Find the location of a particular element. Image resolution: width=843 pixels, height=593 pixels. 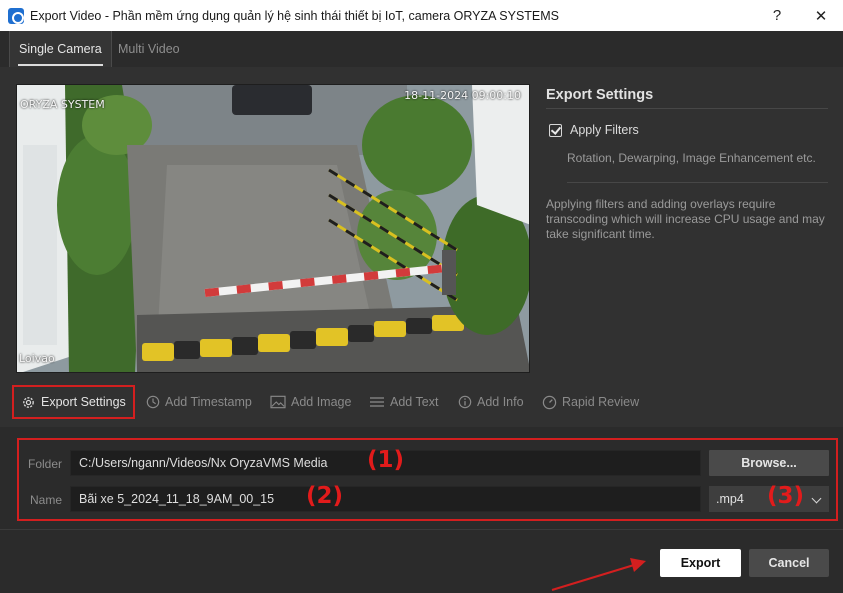

tab-single-camera: Single Camera is located at coordinates (60, 49).